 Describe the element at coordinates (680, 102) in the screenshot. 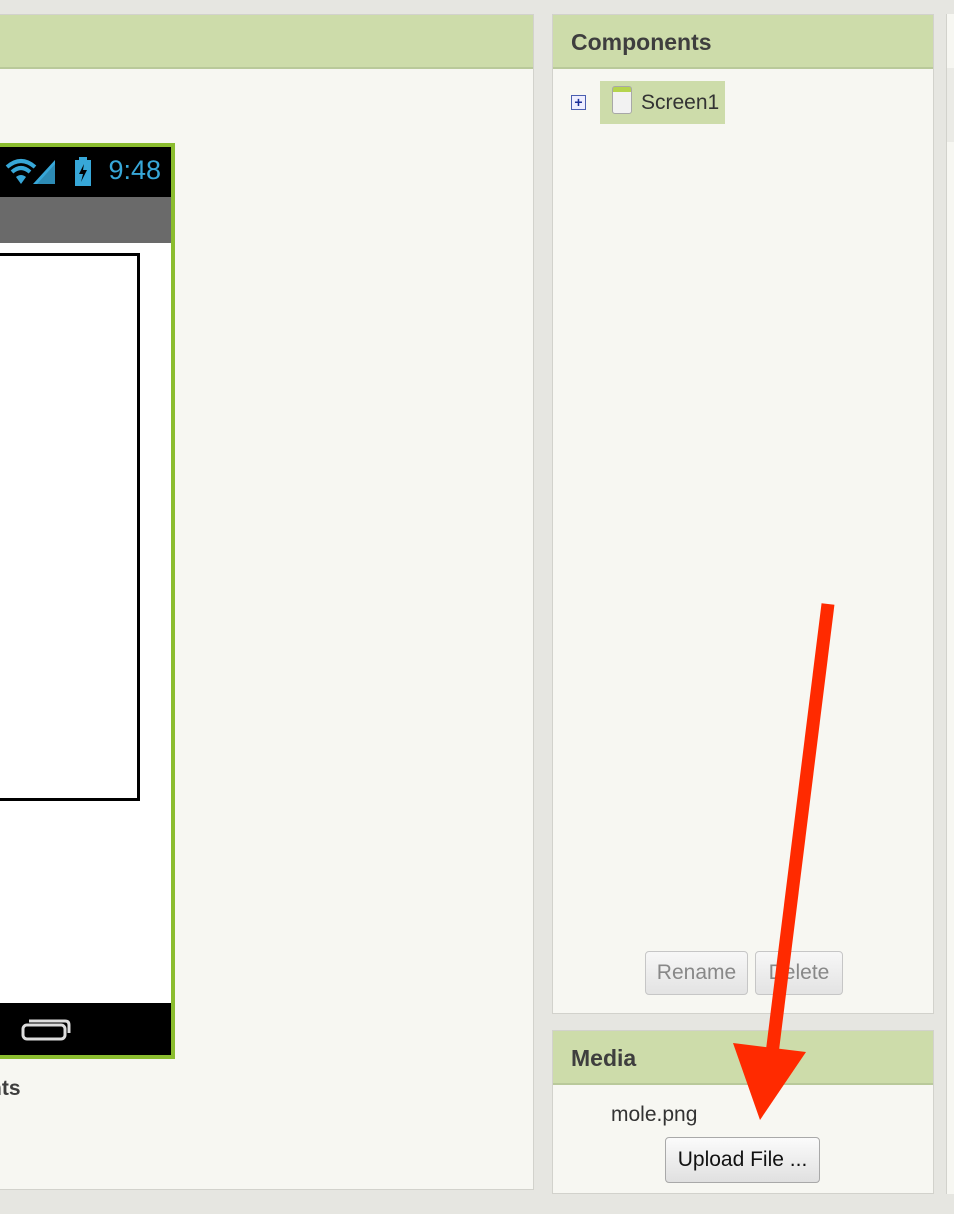

I see `tree-item-label: Screen1` at that location.